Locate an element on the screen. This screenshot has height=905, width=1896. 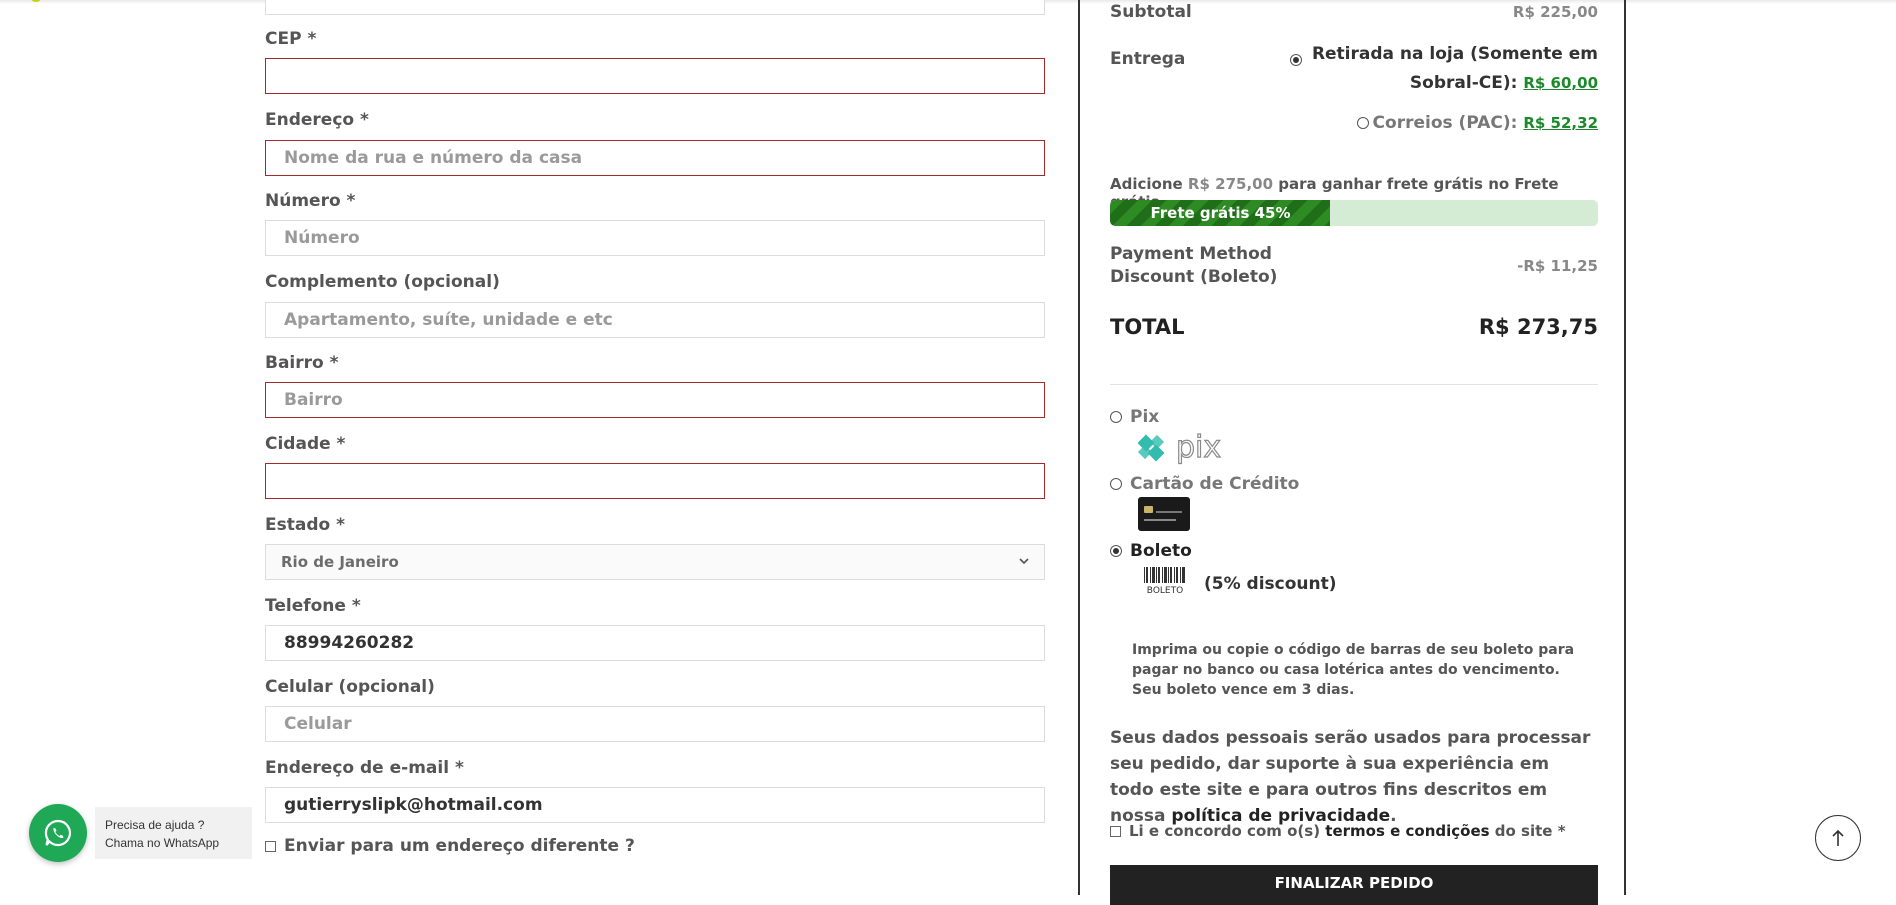
total-label: TOTAL is located at coordinates (1147, 327).